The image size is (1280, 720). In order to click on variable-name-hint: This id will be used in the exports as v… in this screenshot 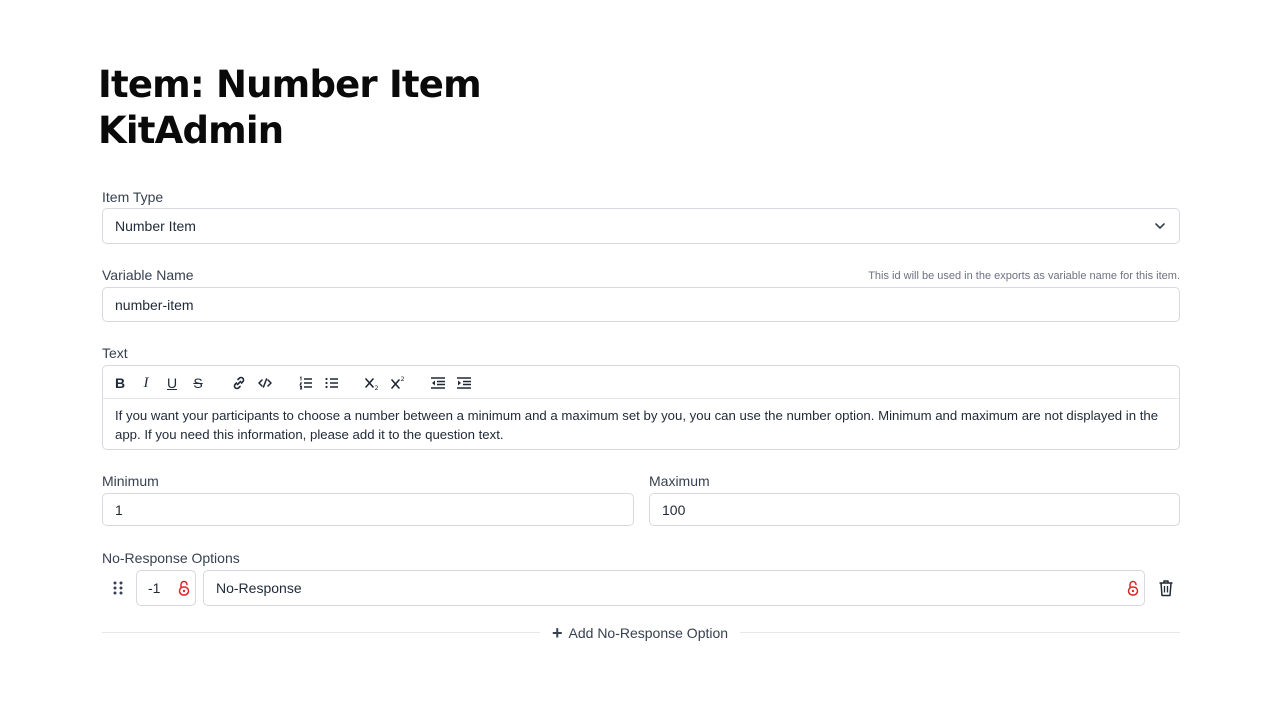, I will do `click(1024, 276)`.